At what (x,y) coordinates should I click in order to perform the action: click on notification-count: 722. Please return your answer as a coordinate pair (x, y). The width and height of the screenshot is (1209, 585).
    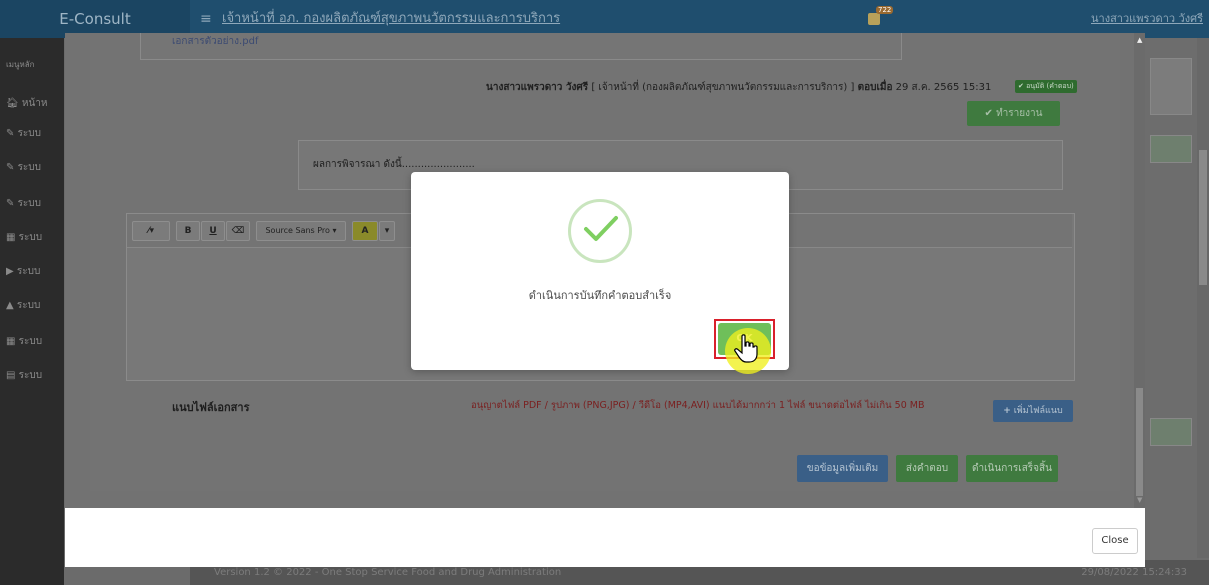
    Looking at the image, I should click on (885, 10).